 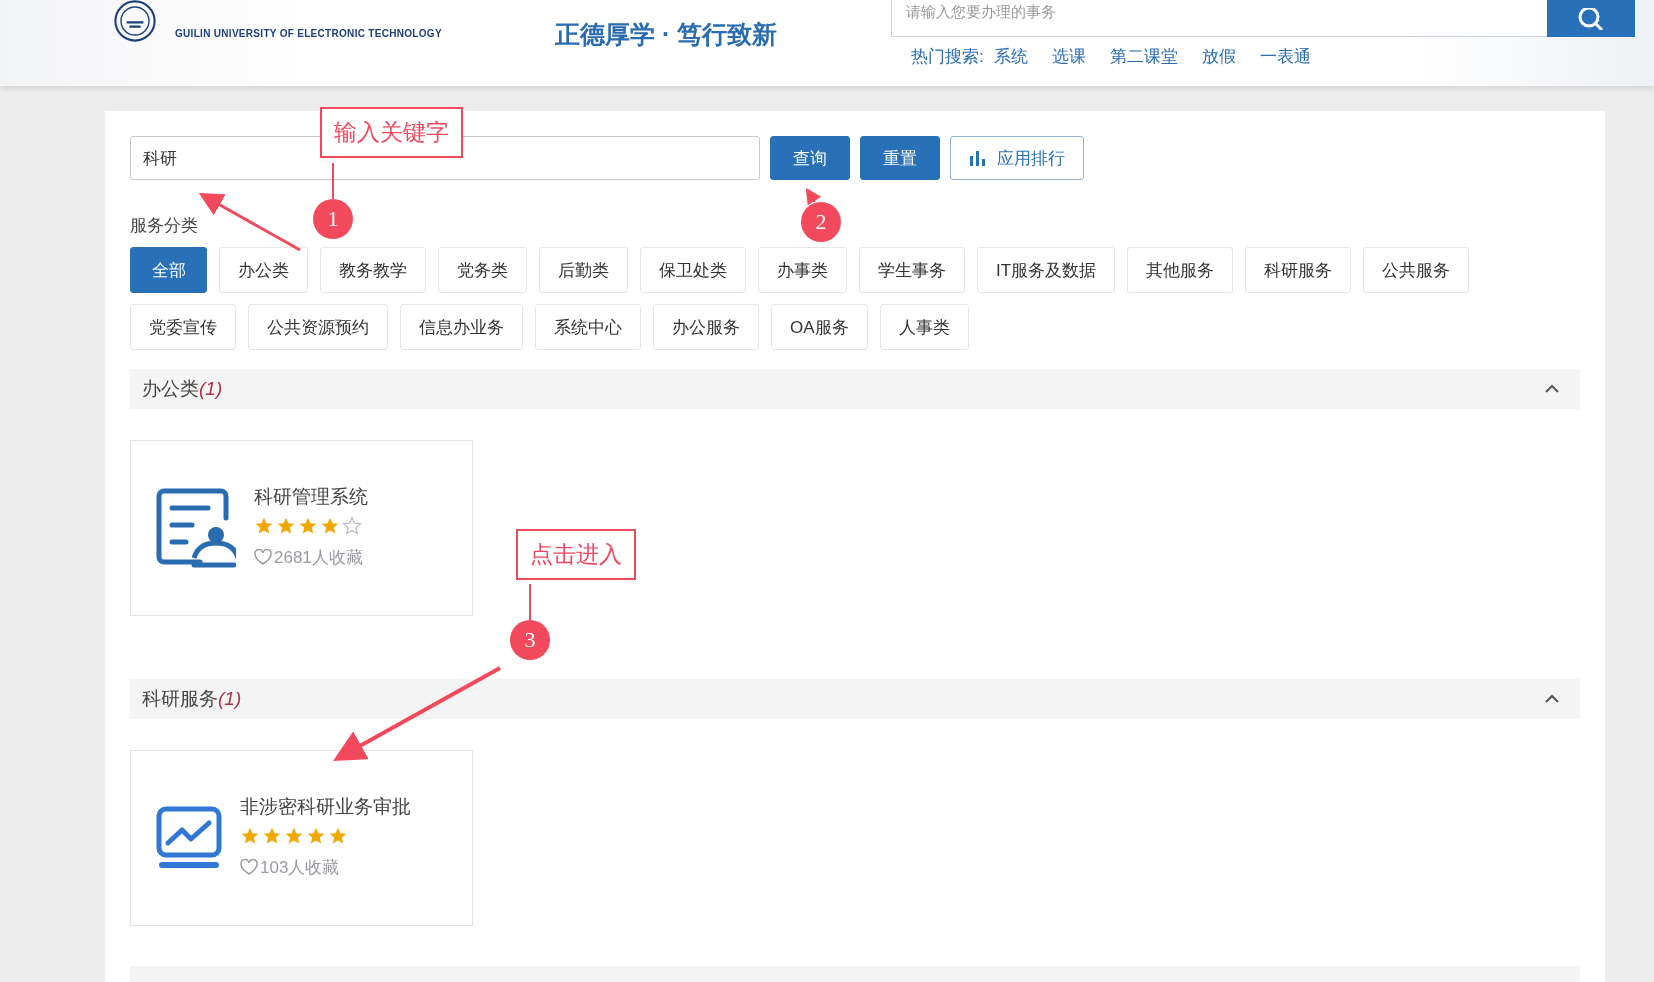 What do you see at coordinates (263, 270) in the screenshot?
I see `category-tab: 办公类` at bounding box center [263, 270].